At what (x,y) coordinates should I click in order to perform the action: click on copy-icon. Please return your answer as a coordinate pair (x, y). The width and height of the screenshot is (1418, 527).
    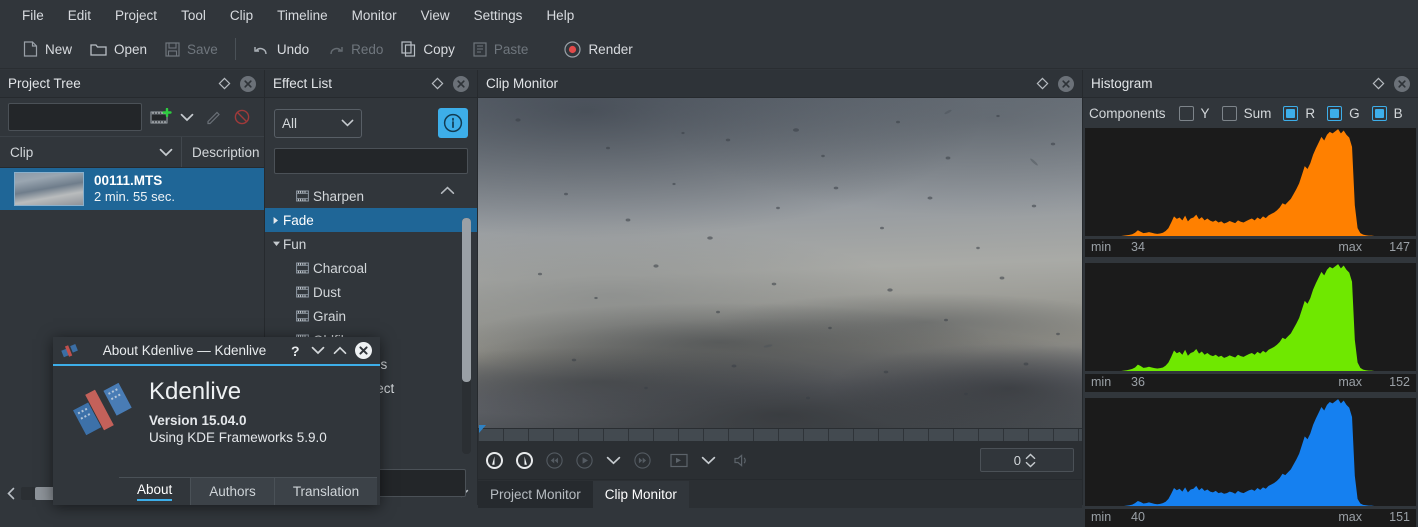
    Looking at the image, I should click on (408, 49).